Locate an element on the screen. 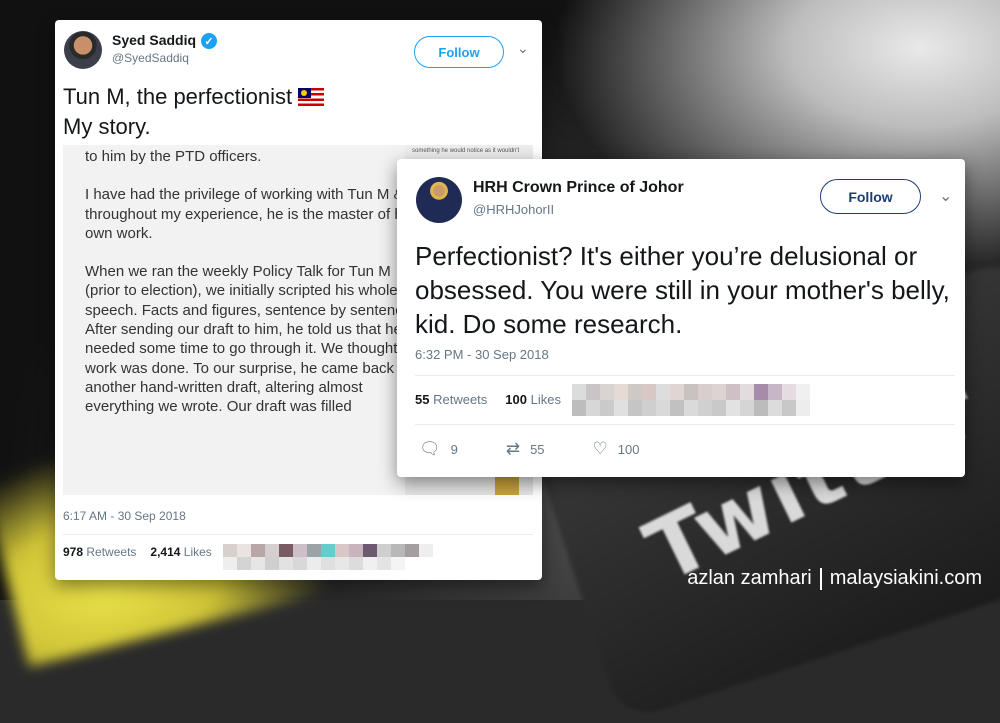  tweet-text-line1: Tun M, the perfectionist is located at coordinates (178, 96).